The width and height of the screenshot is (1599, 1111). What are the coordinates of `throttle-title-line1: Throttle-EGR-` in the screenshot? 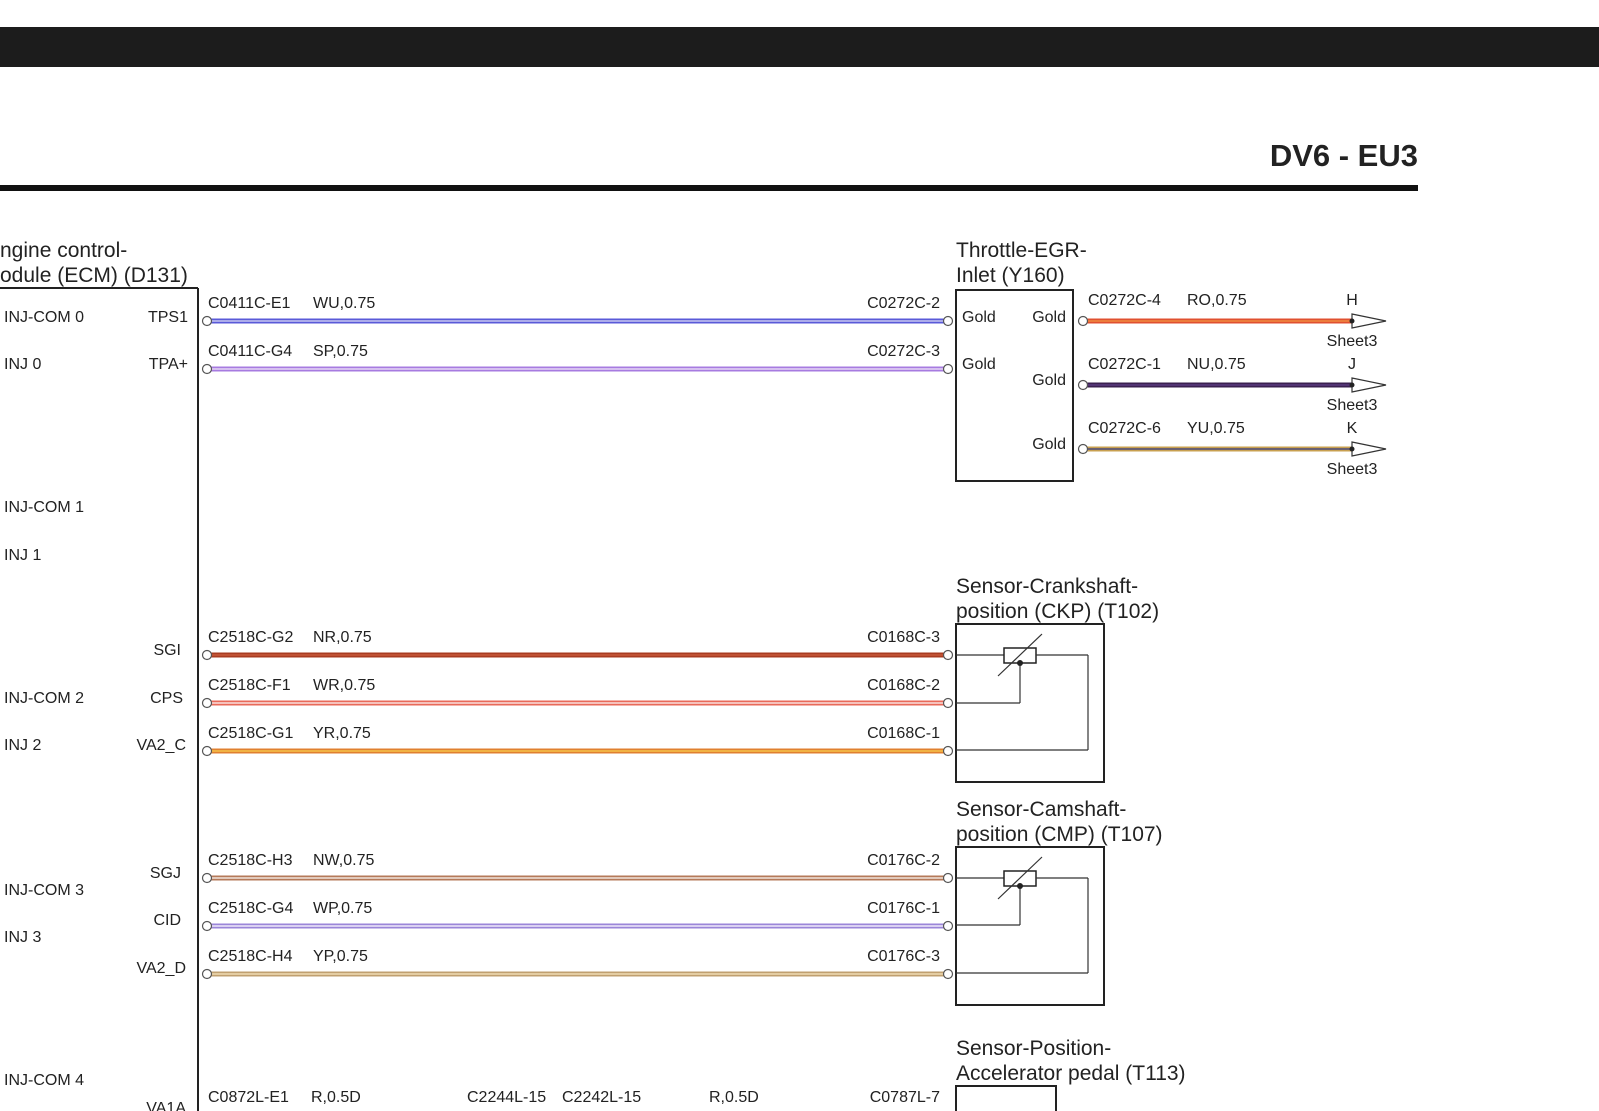 It's located at (1021, 250).